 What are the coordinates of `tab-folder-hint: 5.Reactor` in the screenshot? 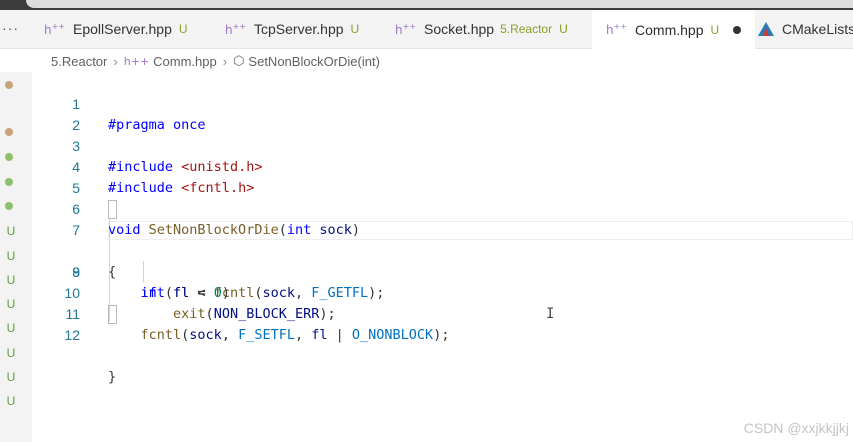 It's located at (526, 29).